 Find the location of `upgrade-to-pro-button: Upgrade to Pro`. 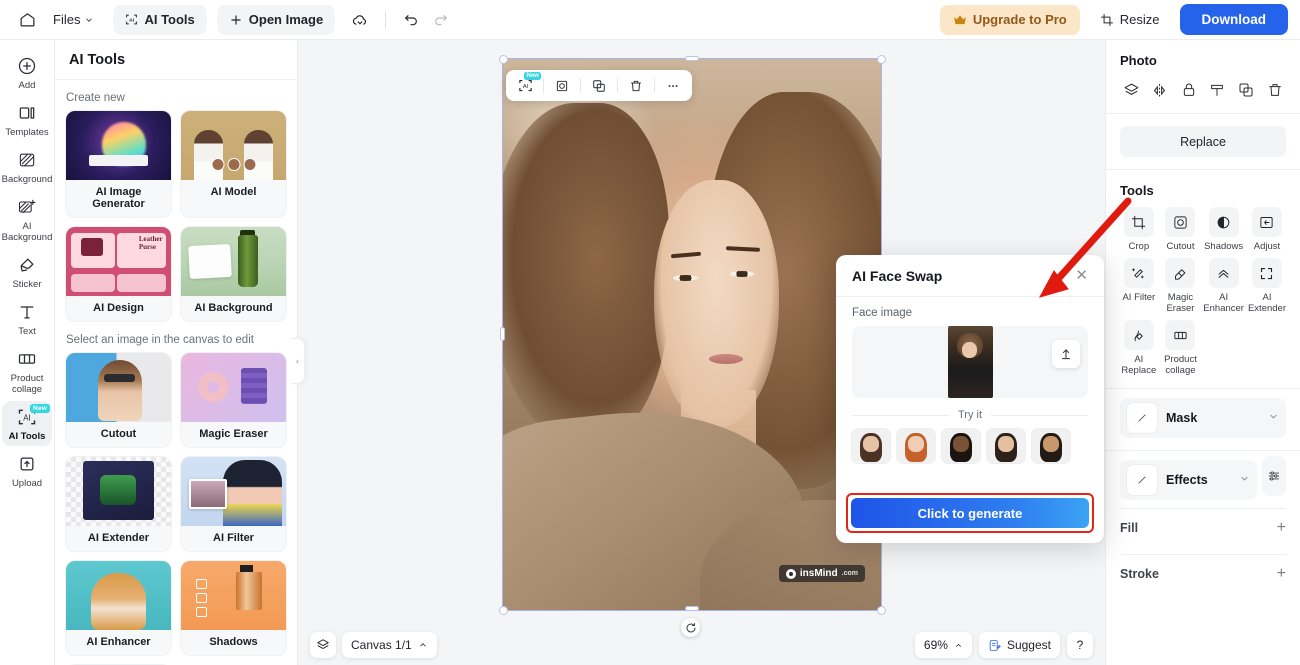

upgrade-to-pro-button: Upgrade to Pro is located at coordinates (1009, 19).